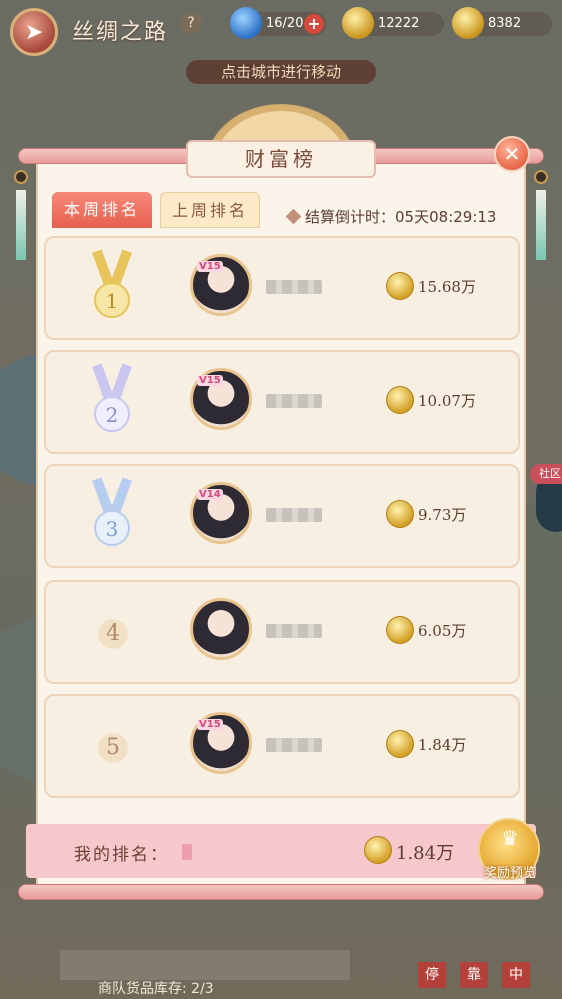 This screenshot has width=562, height=999. I want to click on close-icon: ✕, so click(512, 154).